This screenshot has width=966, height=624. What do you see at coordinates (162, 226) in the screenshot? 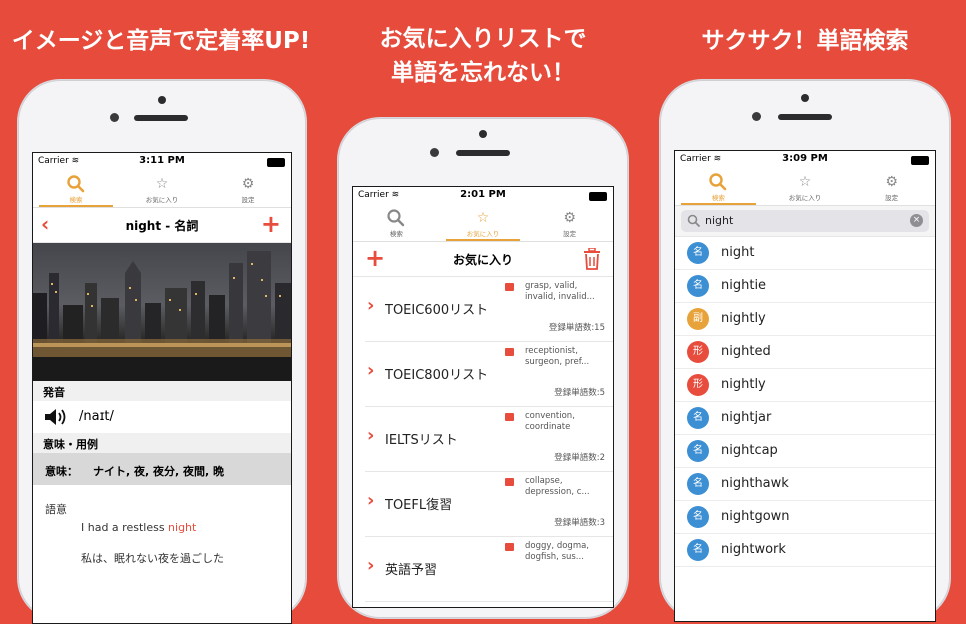
I see `page-title: night - 名詞` at bounding box center [162, 226].